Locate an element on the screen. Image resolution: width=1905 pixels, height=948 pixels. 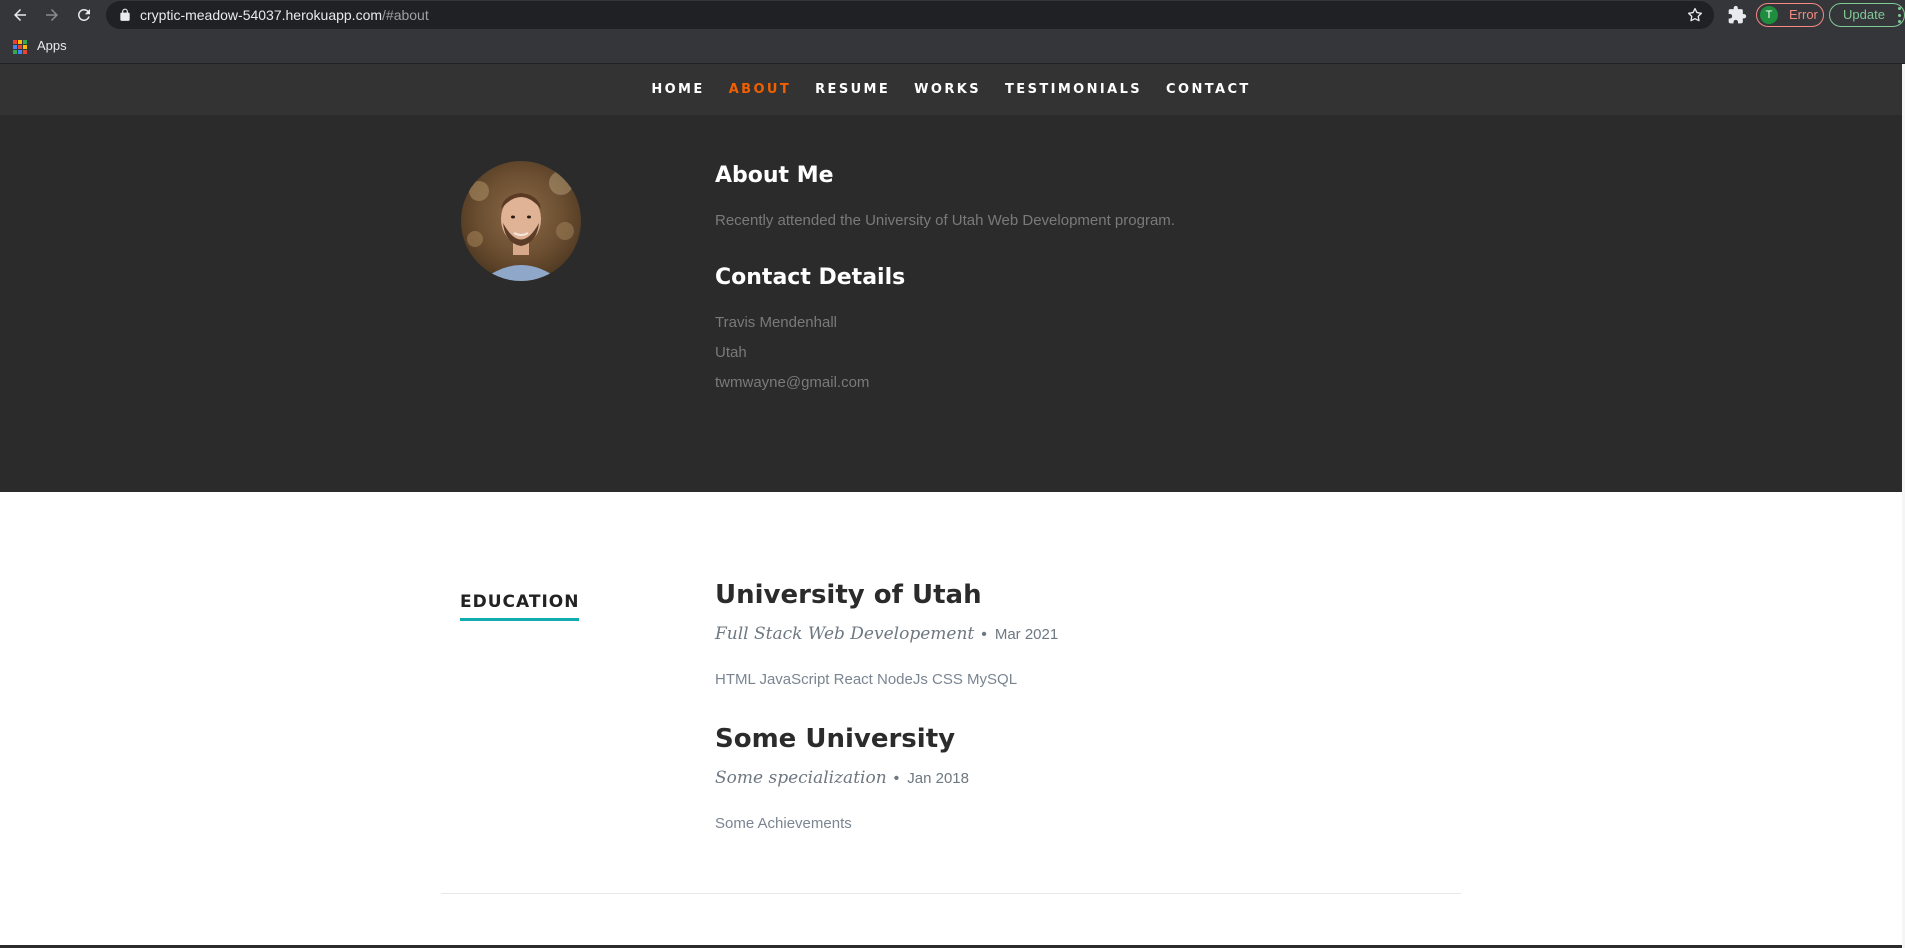
contact-location: Utah is located at coordinates (731, 352).